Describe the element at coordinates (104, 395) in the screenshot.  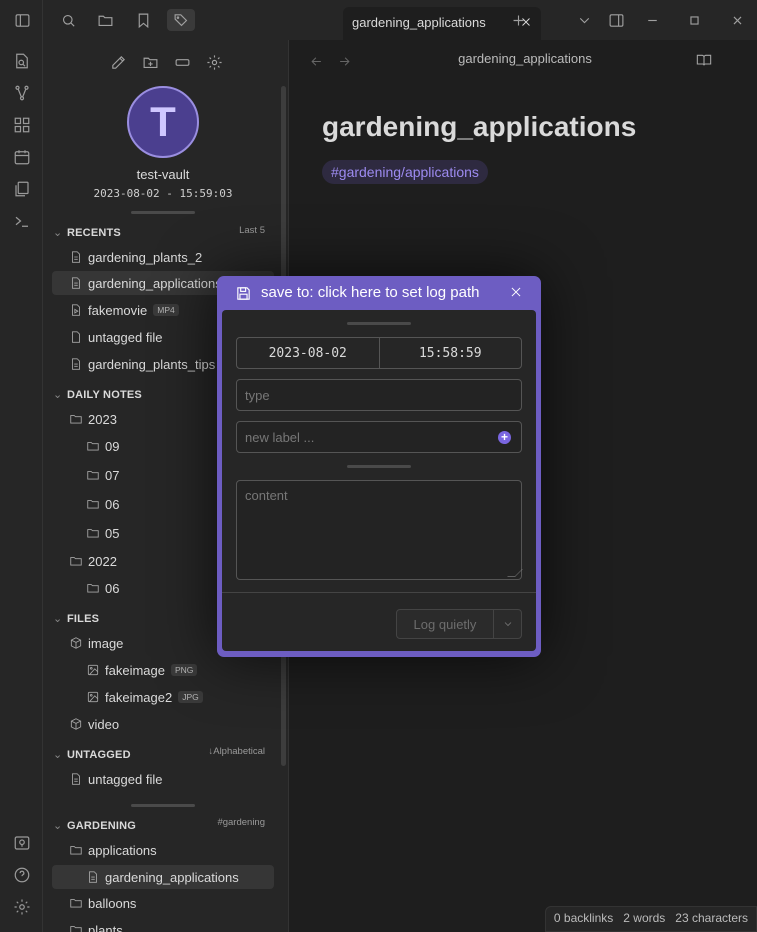
I see `daily-notes-header-label: DAILY NOTES` at that location.